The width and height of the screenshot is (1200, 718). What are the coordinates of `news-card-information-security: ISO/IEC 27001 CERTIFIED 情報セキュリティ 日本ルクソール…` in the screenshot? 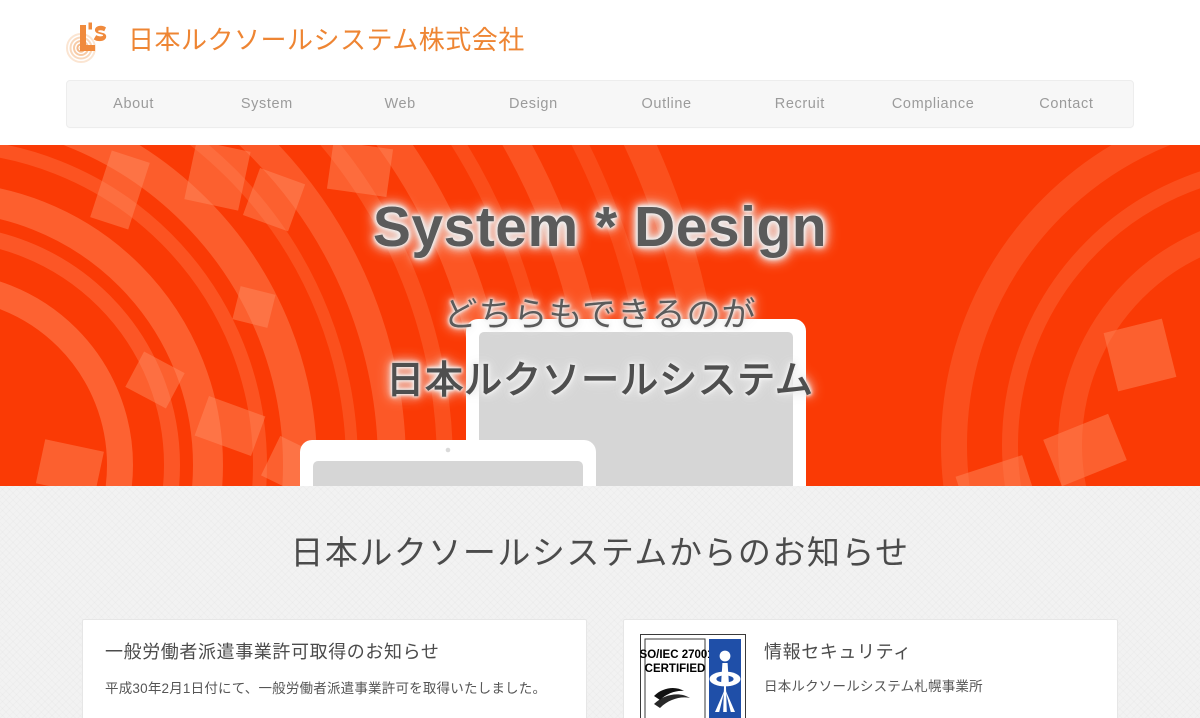 It's located at (870, 668).